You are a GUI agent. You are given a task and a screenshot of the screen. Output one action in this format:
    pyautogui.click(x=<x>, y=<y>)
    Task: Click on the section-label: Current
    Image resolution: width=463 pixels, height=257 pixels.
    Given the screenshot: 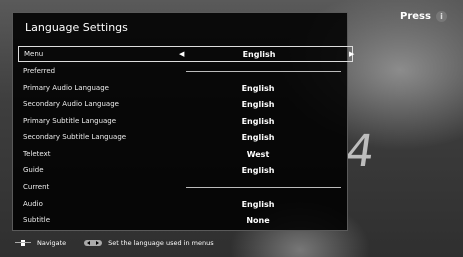 What is the action you would take?
    pyautogui.click(x=36, y=187)
    